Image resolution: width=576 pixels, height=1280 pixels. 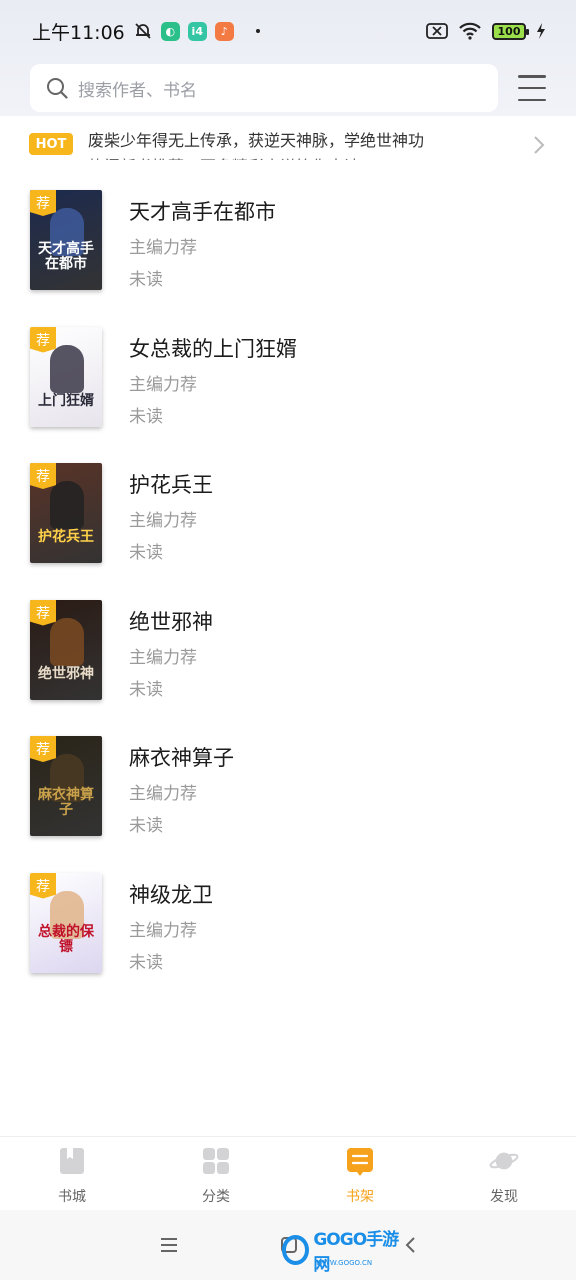 I want to click on book-item: 上门狂婿 荐 女总裁的上门狂婿主编力荐未读, so click(x=288, y=385).